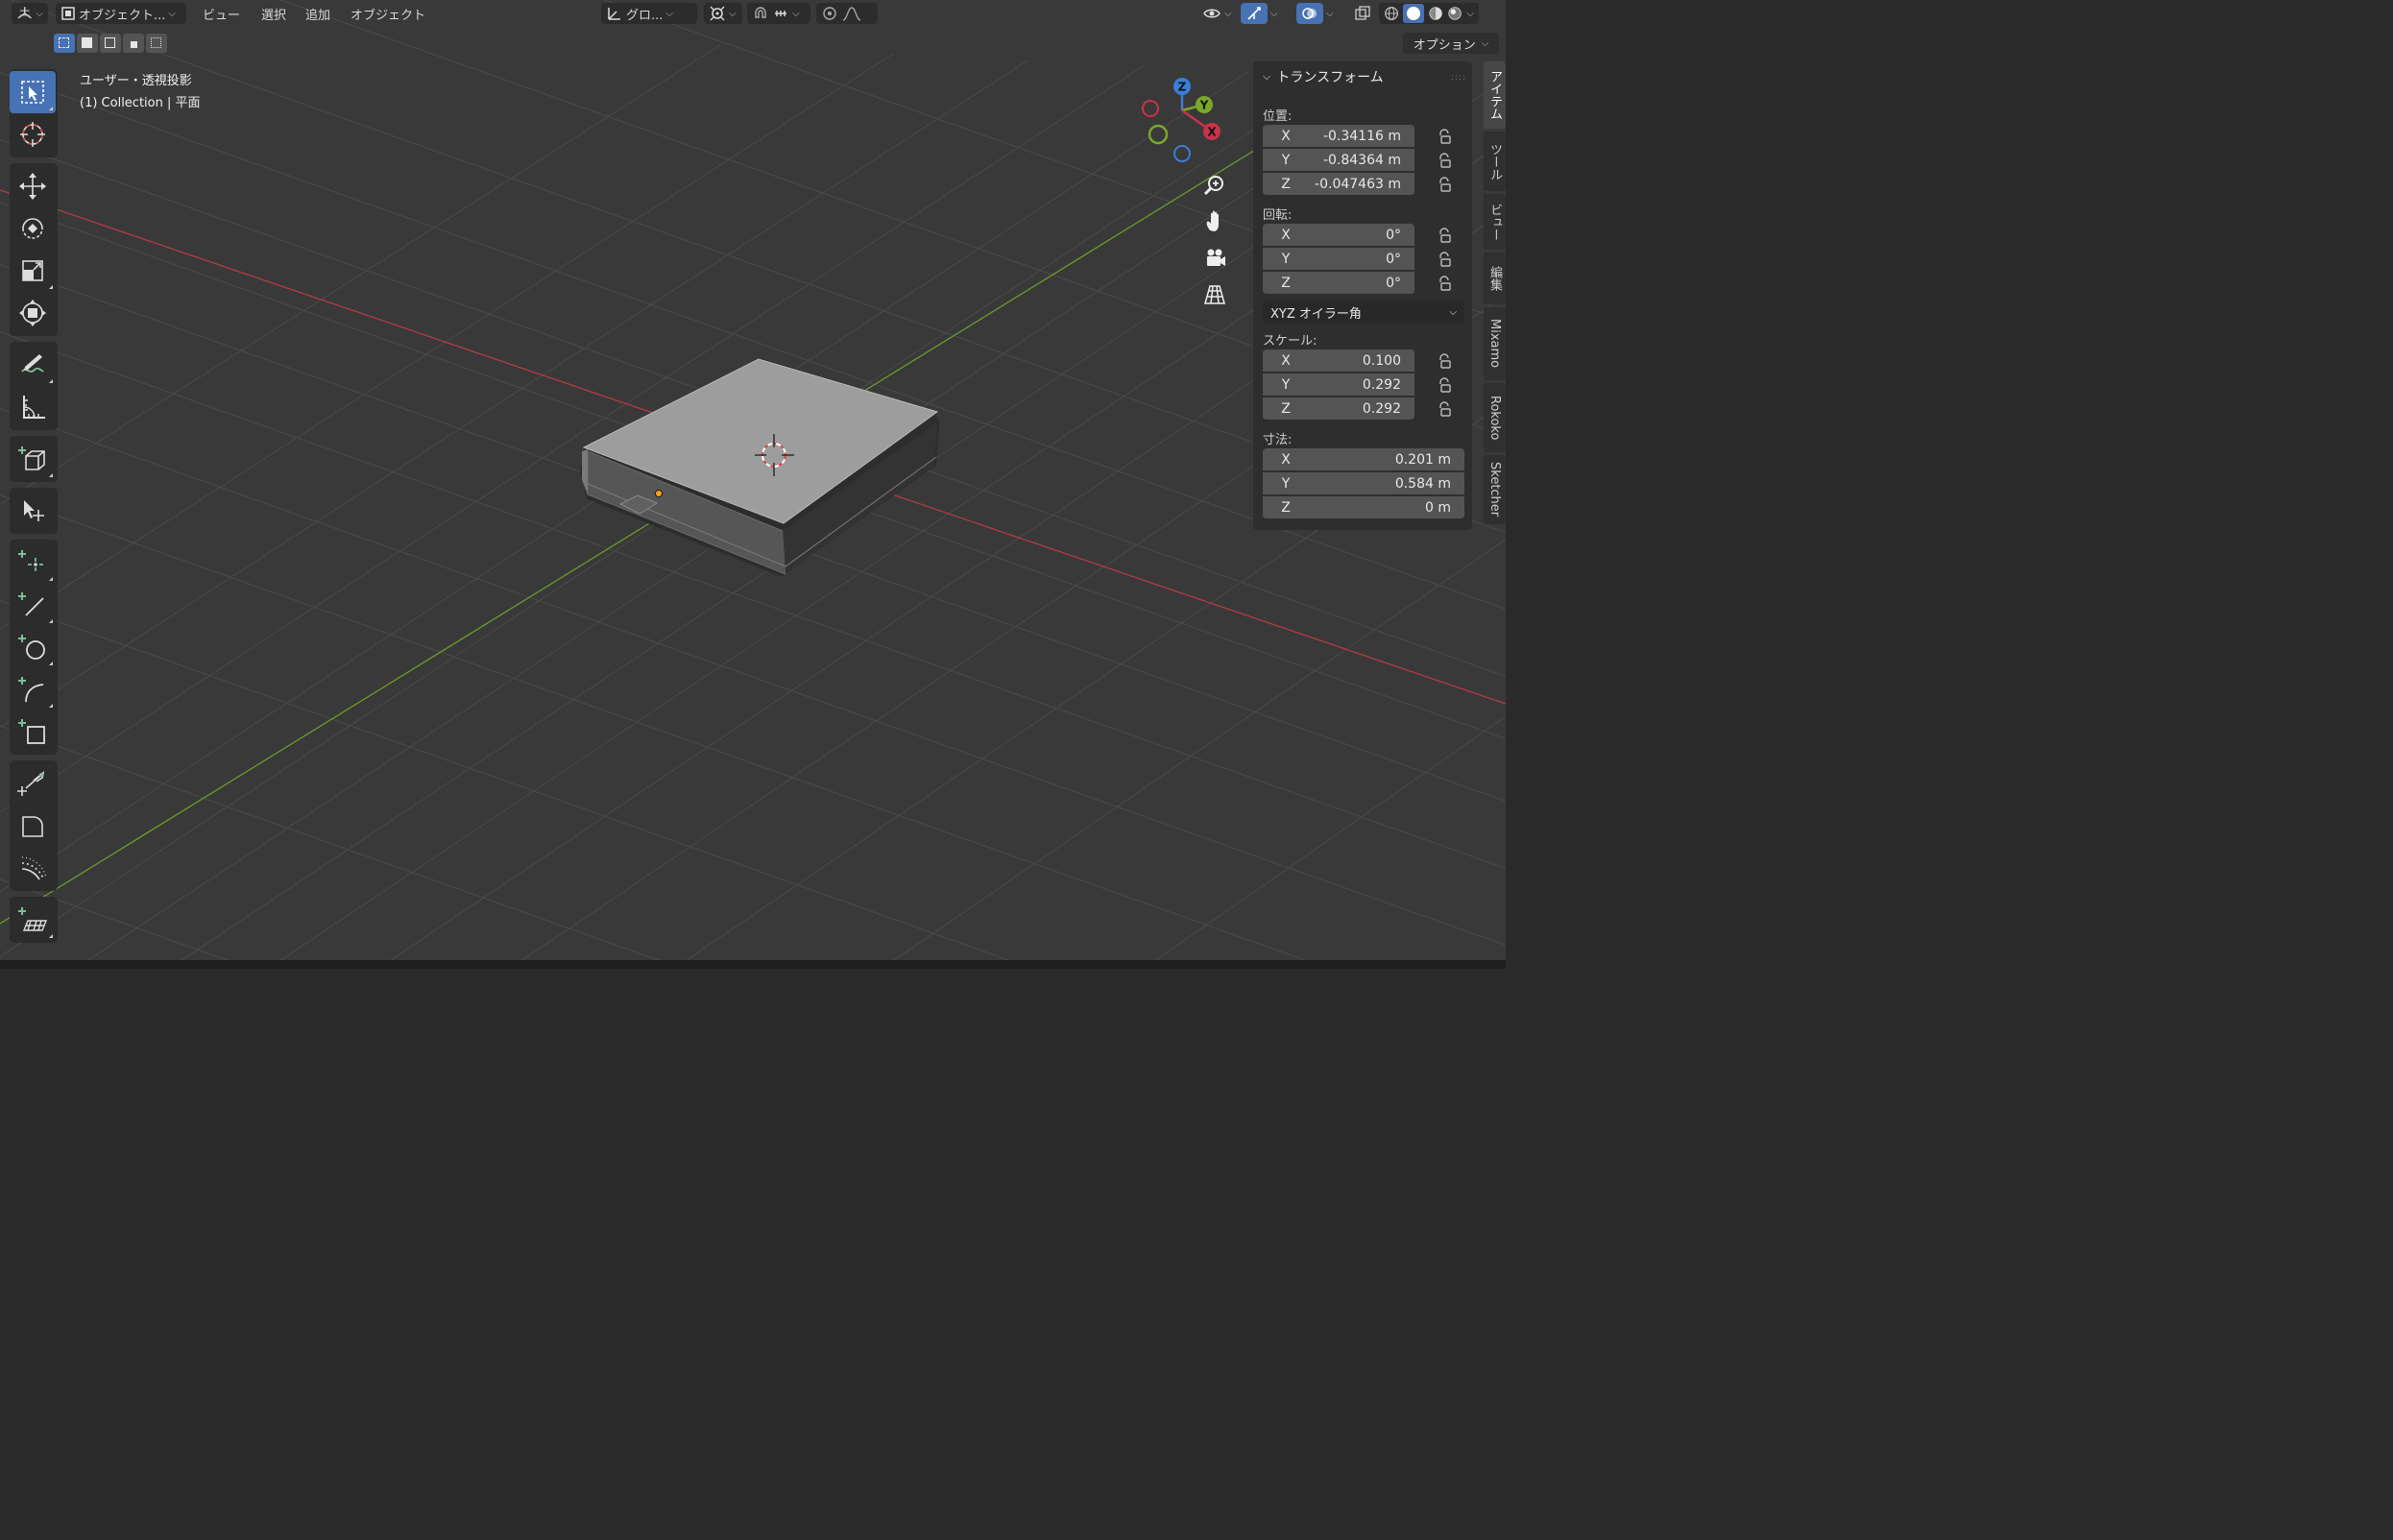  What do you see at coordinates (1338, 385) in the screenshot?
I see `scale-y-field: Y 0.292` at bounding box center [1338, 385].